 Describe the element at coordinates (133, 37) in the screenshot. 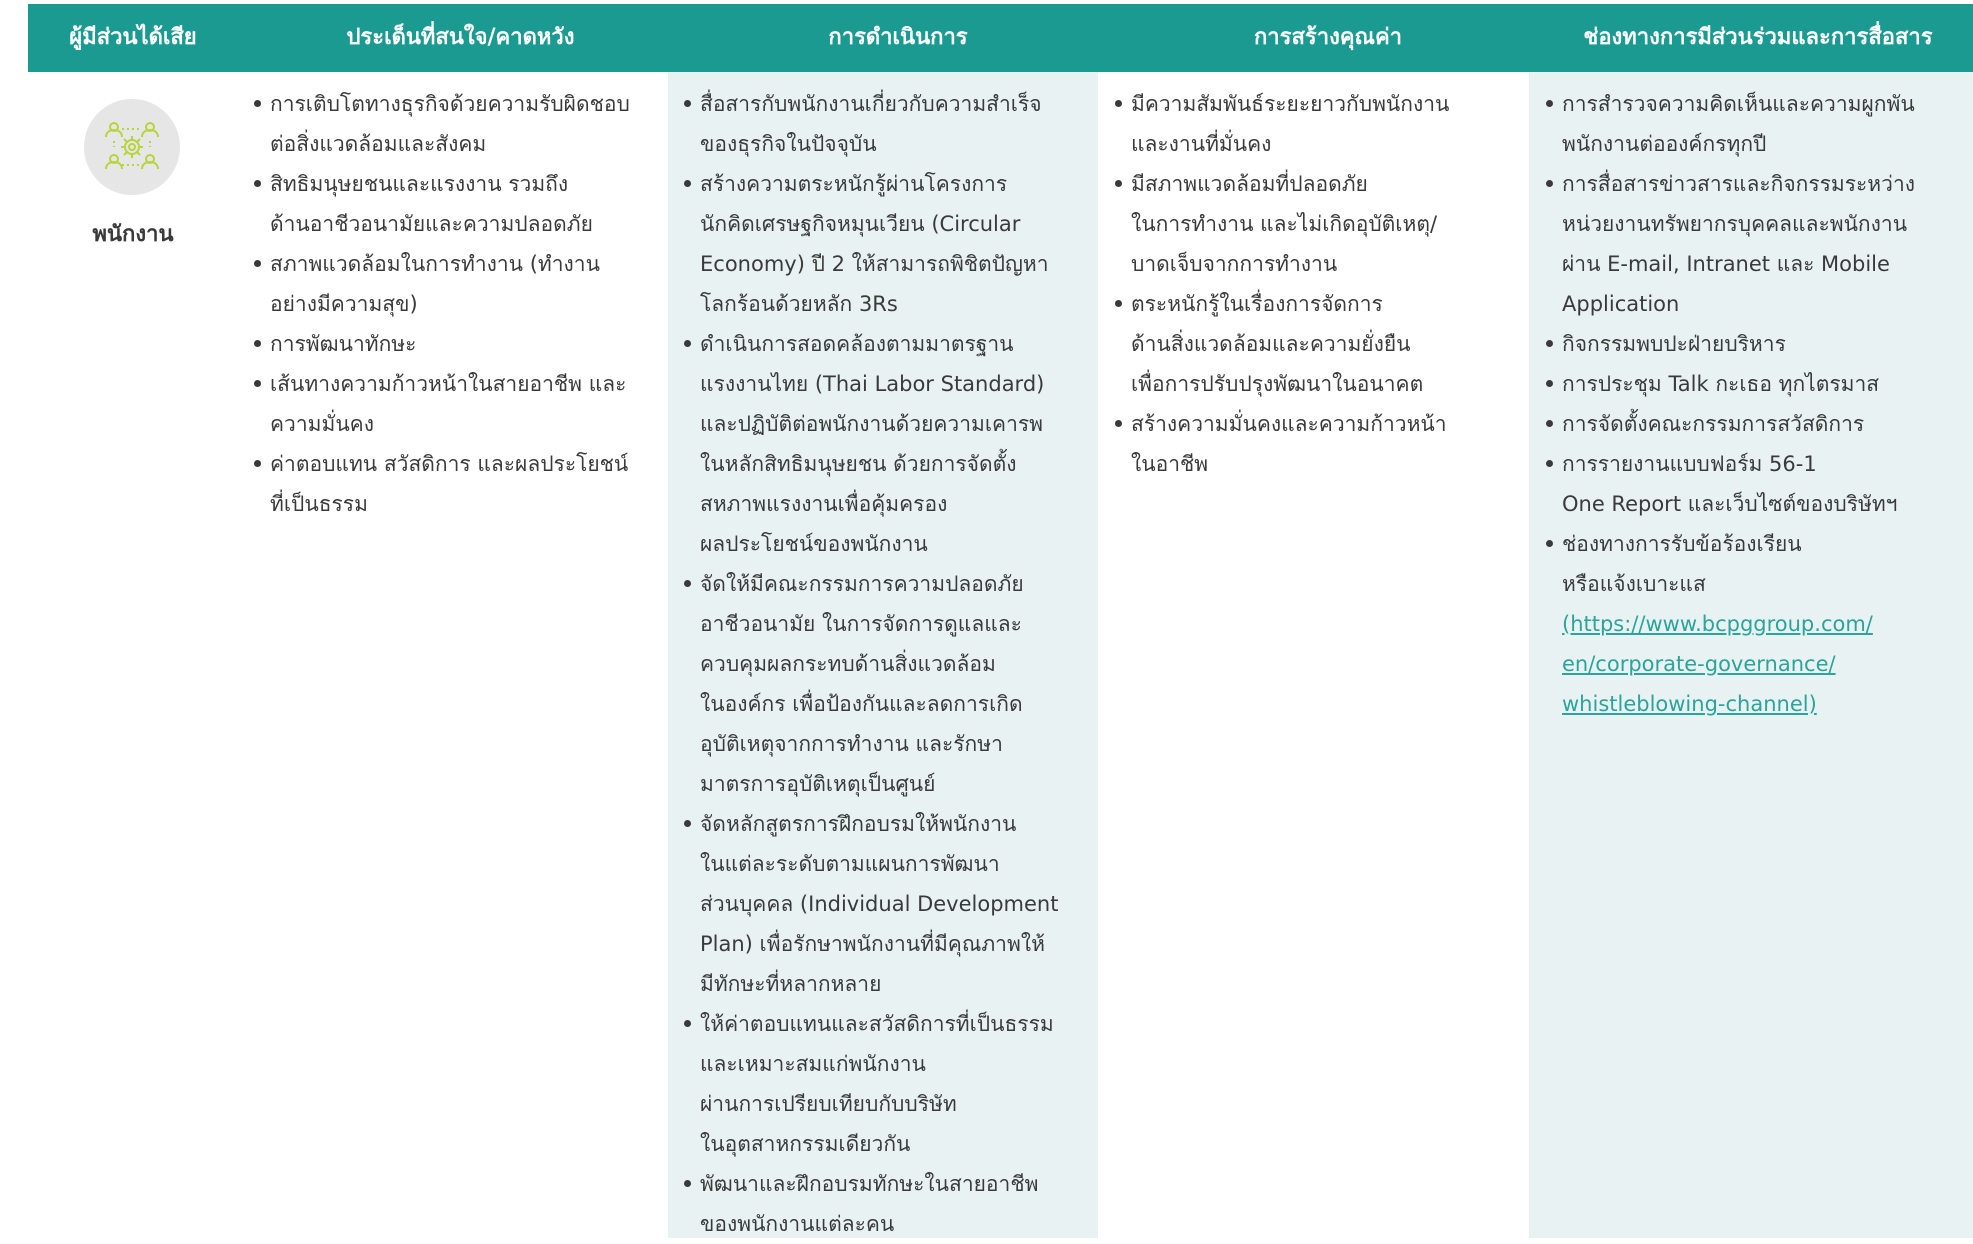

I see `header-stakeholder: ผู้มีส่วนได้เสีย` at that location.